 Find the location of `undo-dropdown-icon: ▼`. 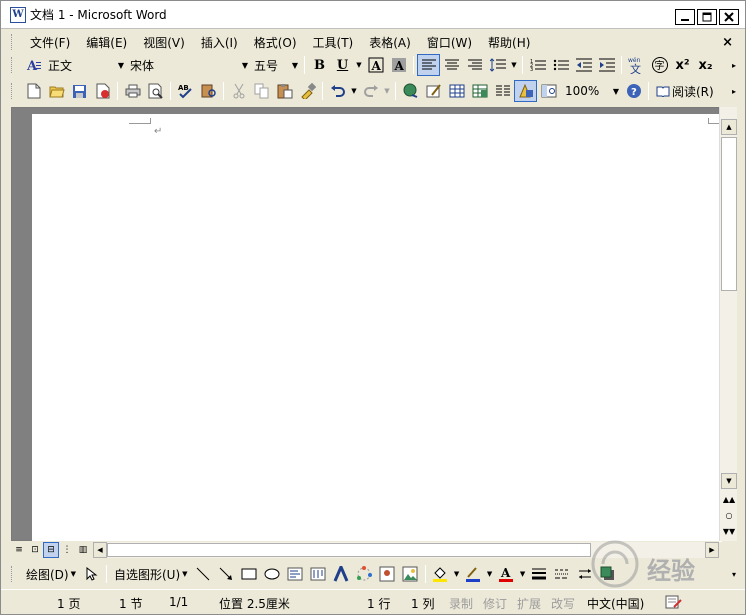

undo-dropdown-icon: ▼ is located at coordinates (354, 91).